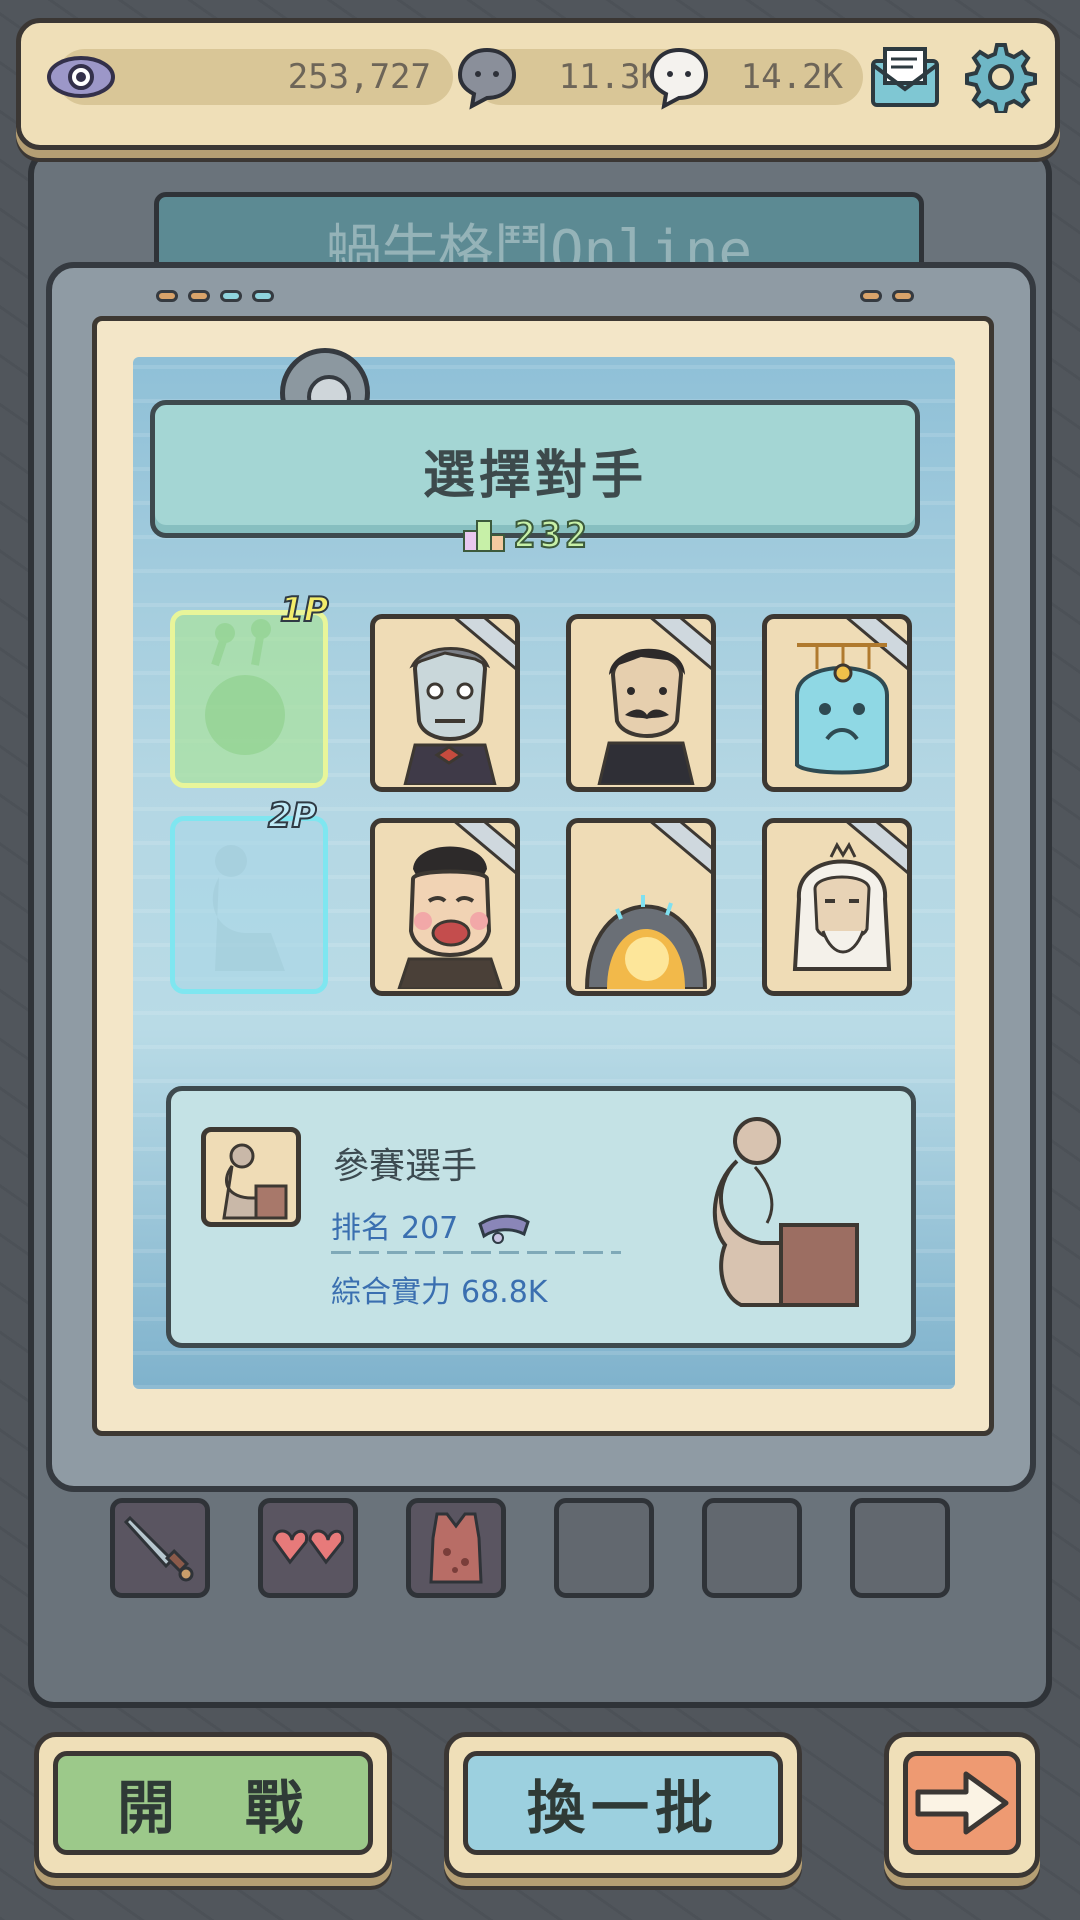 This screenshot has width=1080, height=1920. I want to click on selected-contestant-panel: 參賽選手 排名 207 綜合實力 68.8K, so click(541, 1217).